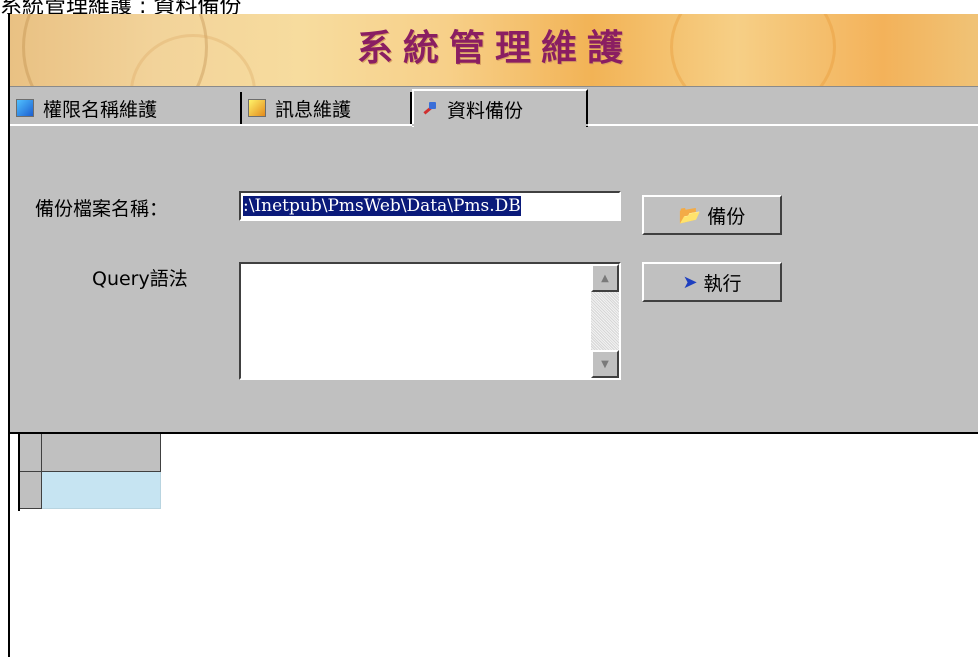  I want to click on backup-file-label: 備份檔案名稱：, so click(102, 209).